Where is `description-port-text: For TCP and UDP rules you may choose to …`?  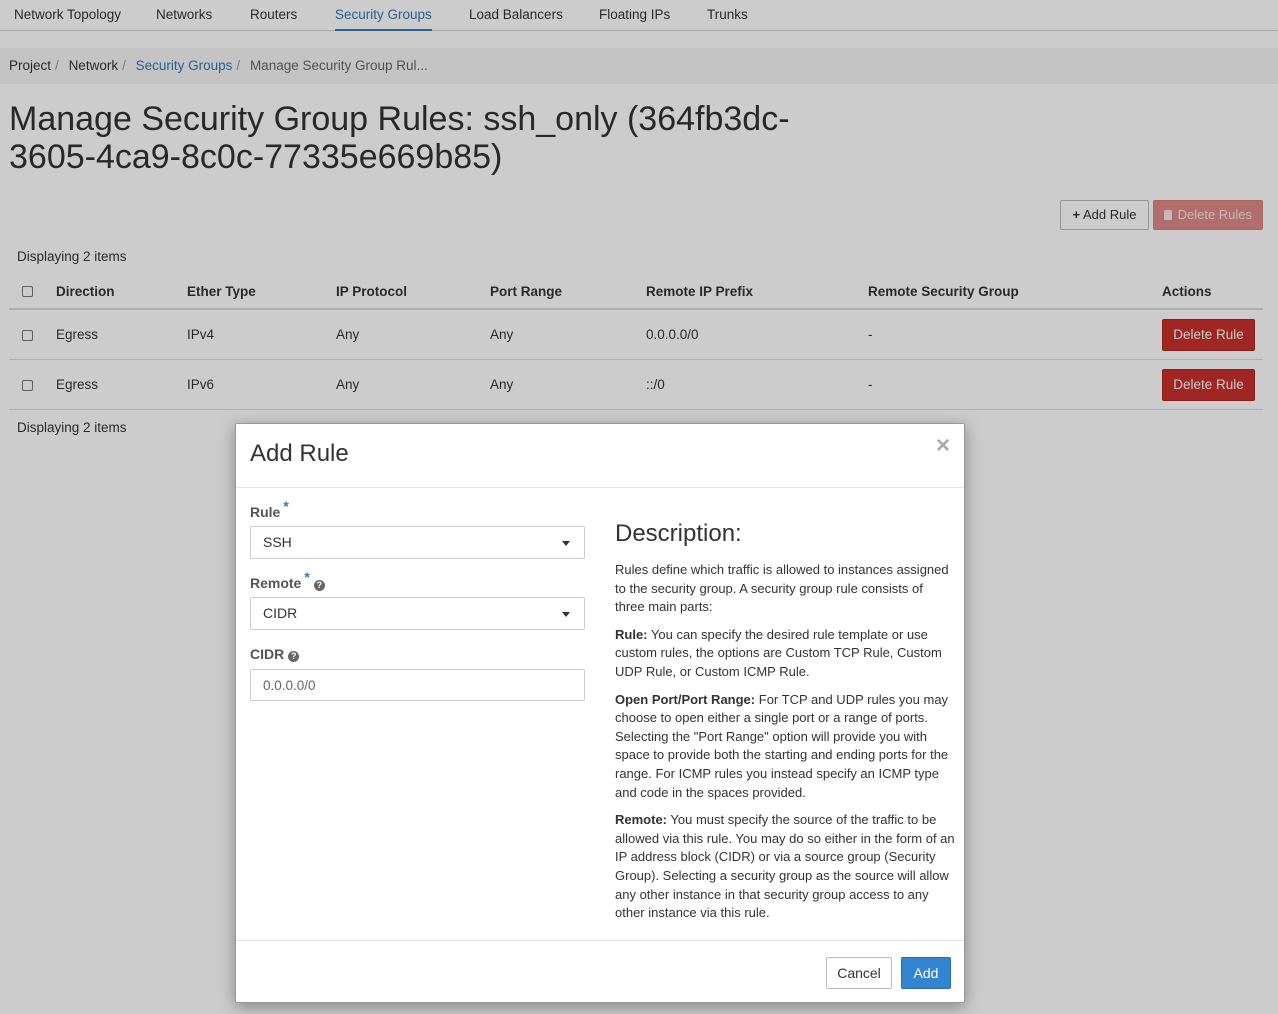
description-port-text: For TCP and UDP rules you may choose to … is located at coordinates (782, 745).